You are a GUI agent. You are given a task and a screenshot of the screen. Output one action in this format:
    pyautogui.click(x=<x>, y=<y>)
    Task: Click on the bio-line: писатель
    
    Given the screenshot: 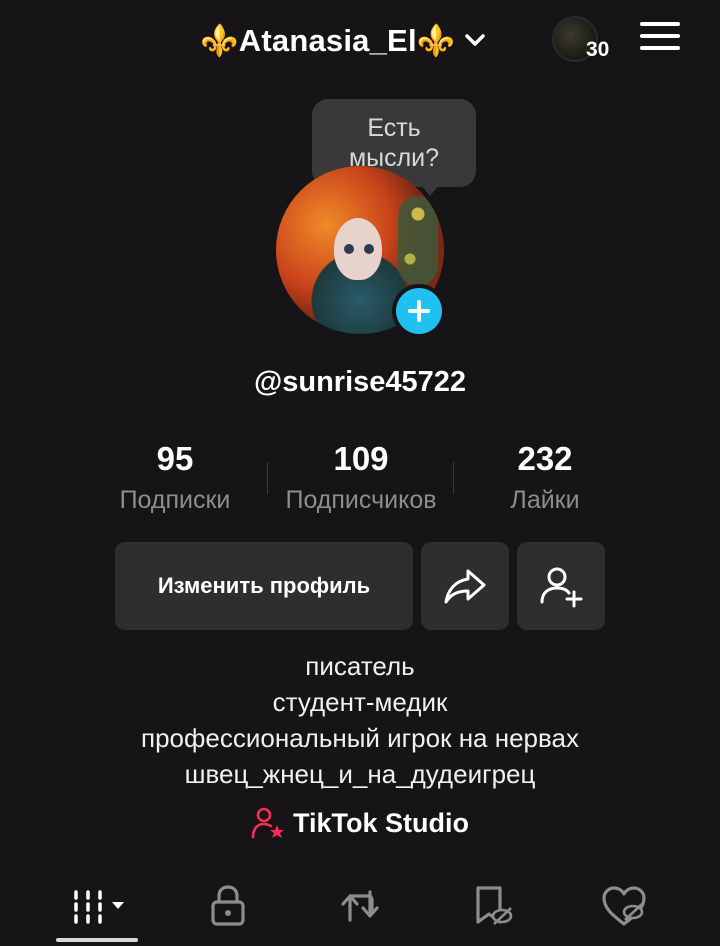 What is the action you would take?
    pyautogui.click(x=360, y=666)
    